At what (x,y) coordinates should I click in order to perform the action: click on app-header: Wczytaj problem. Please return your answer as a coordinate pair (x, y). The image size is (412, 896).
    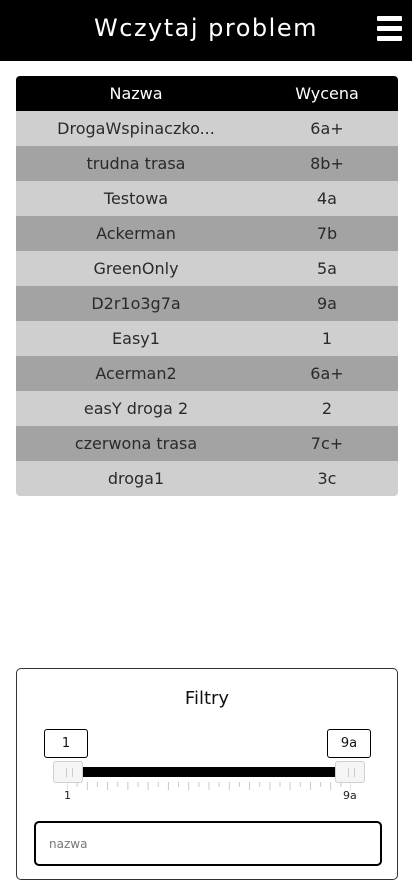
    Looking at the image, I should click on (206, 30).